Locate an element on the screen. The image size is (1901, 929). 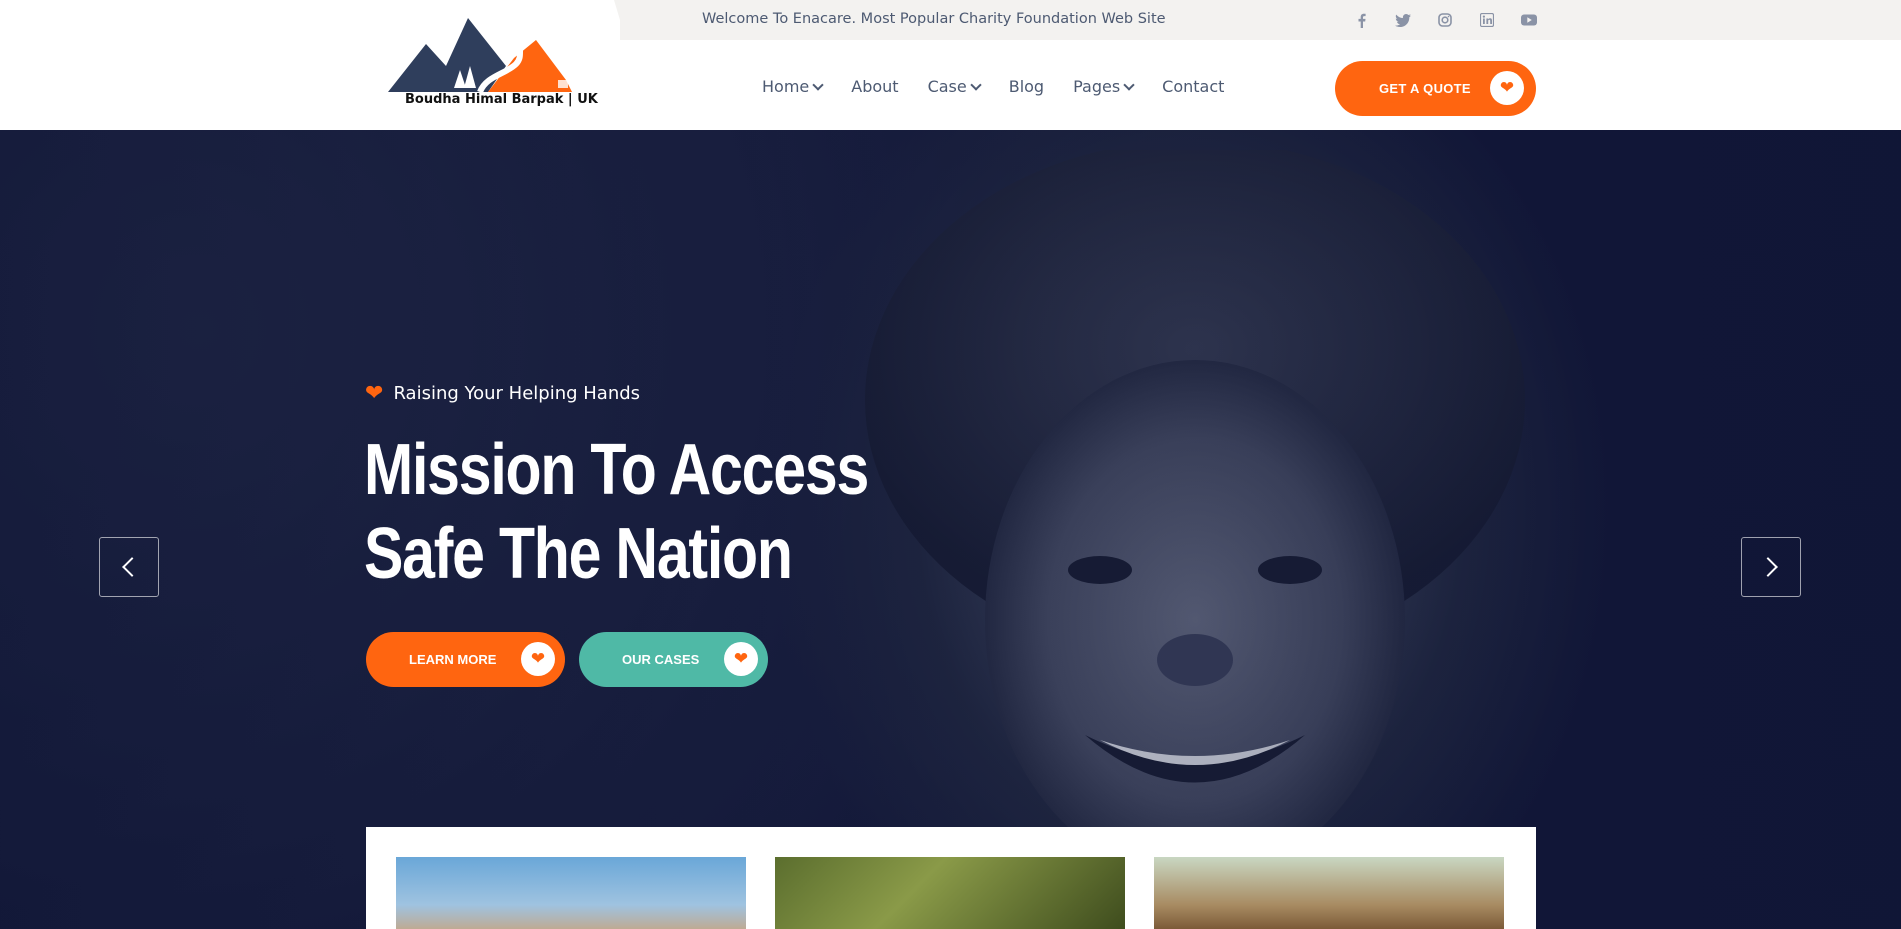
nav-contact: Contact is located at coordinates (1193, 86).